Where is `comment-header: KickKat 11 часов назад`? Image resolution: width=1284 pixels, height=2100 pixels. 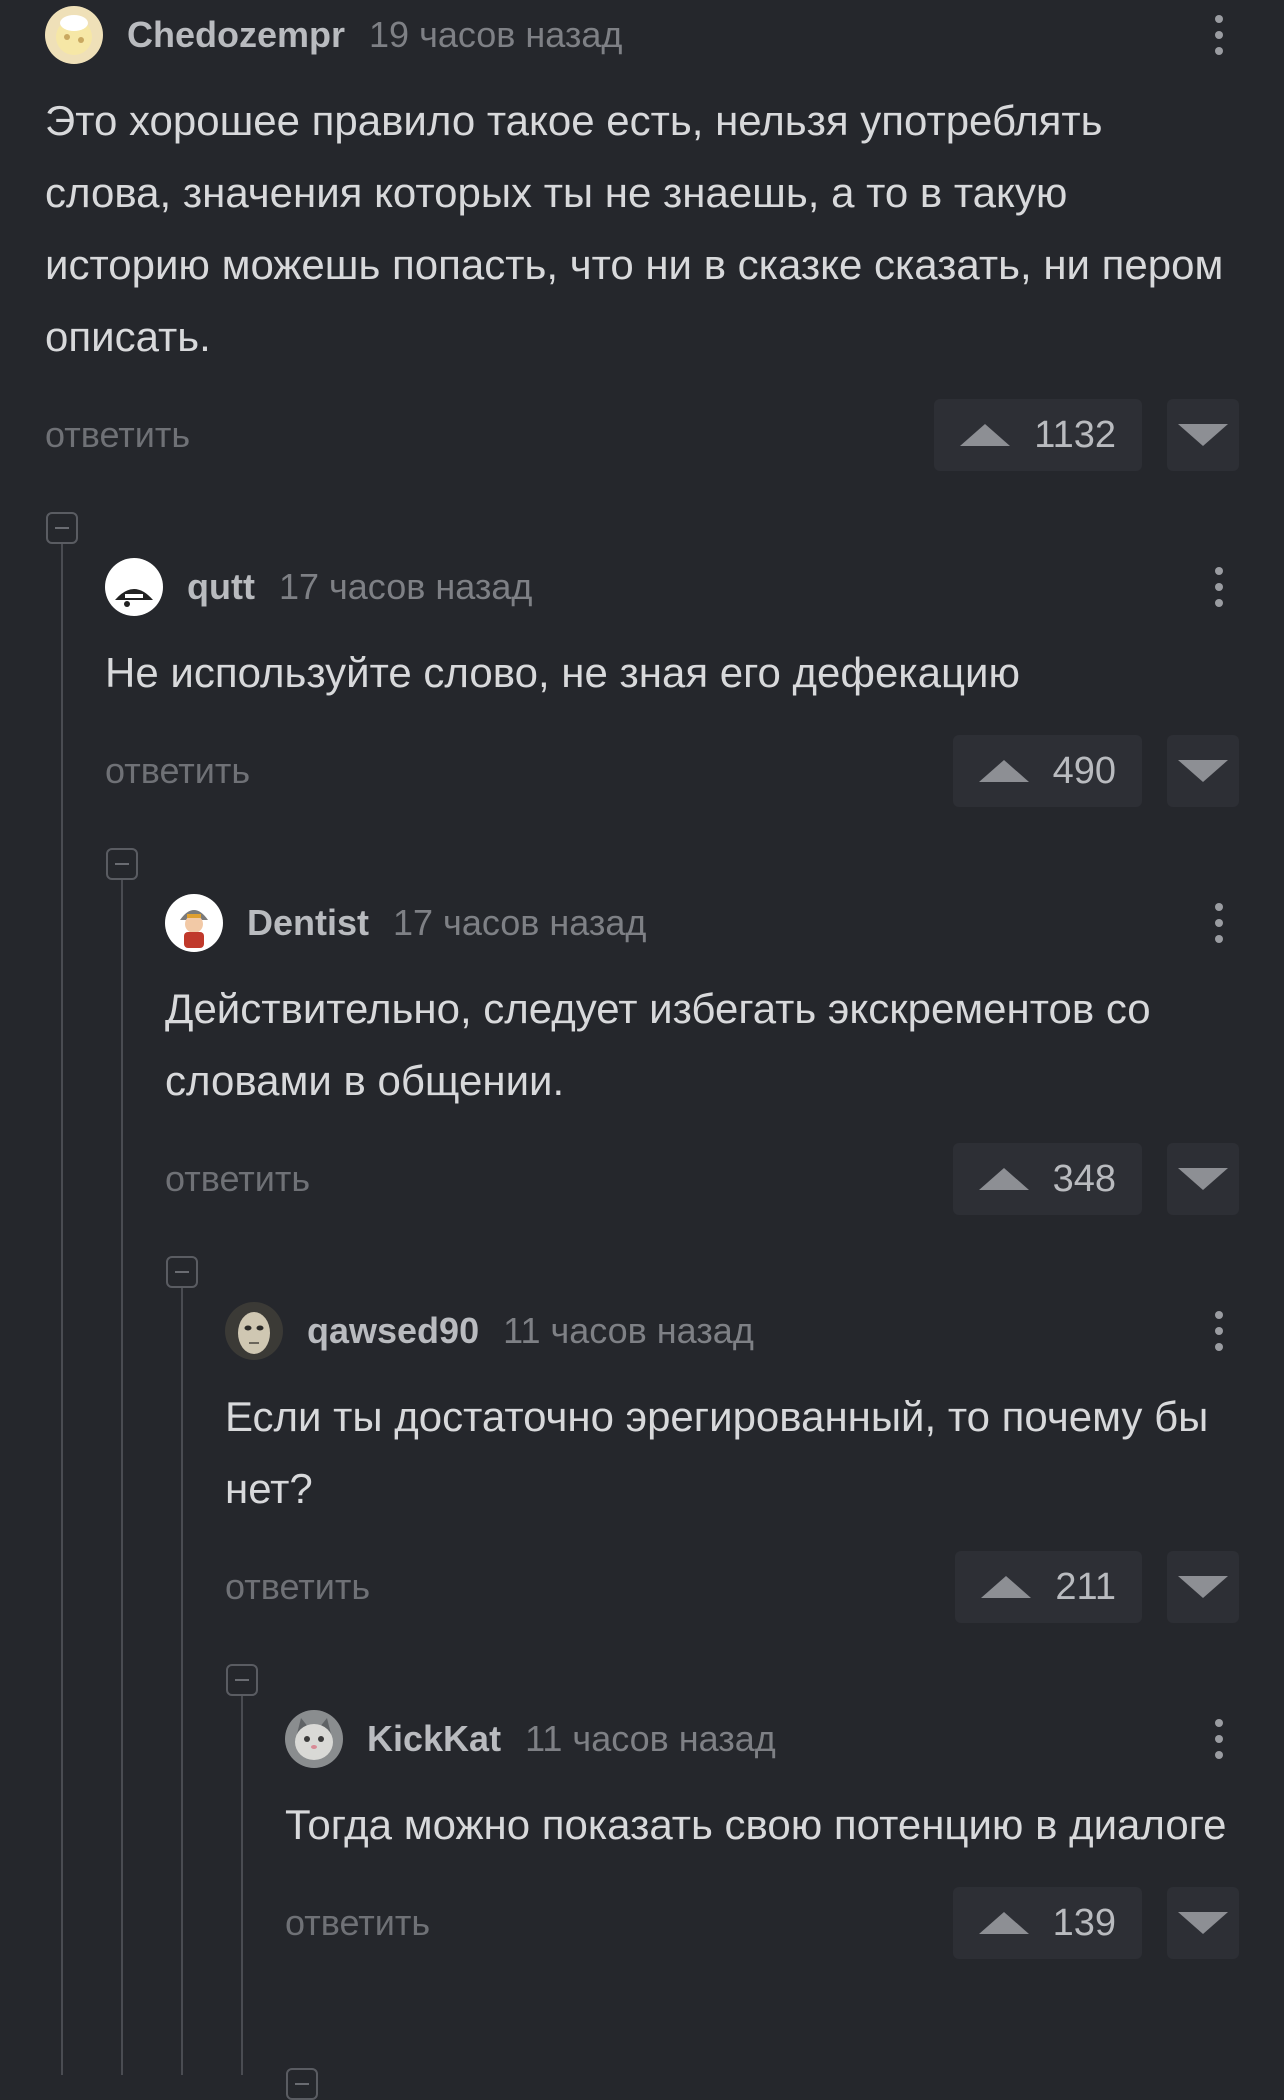 comment-header: KickKat 11 часов назад is located at coordinates (762, 1739).